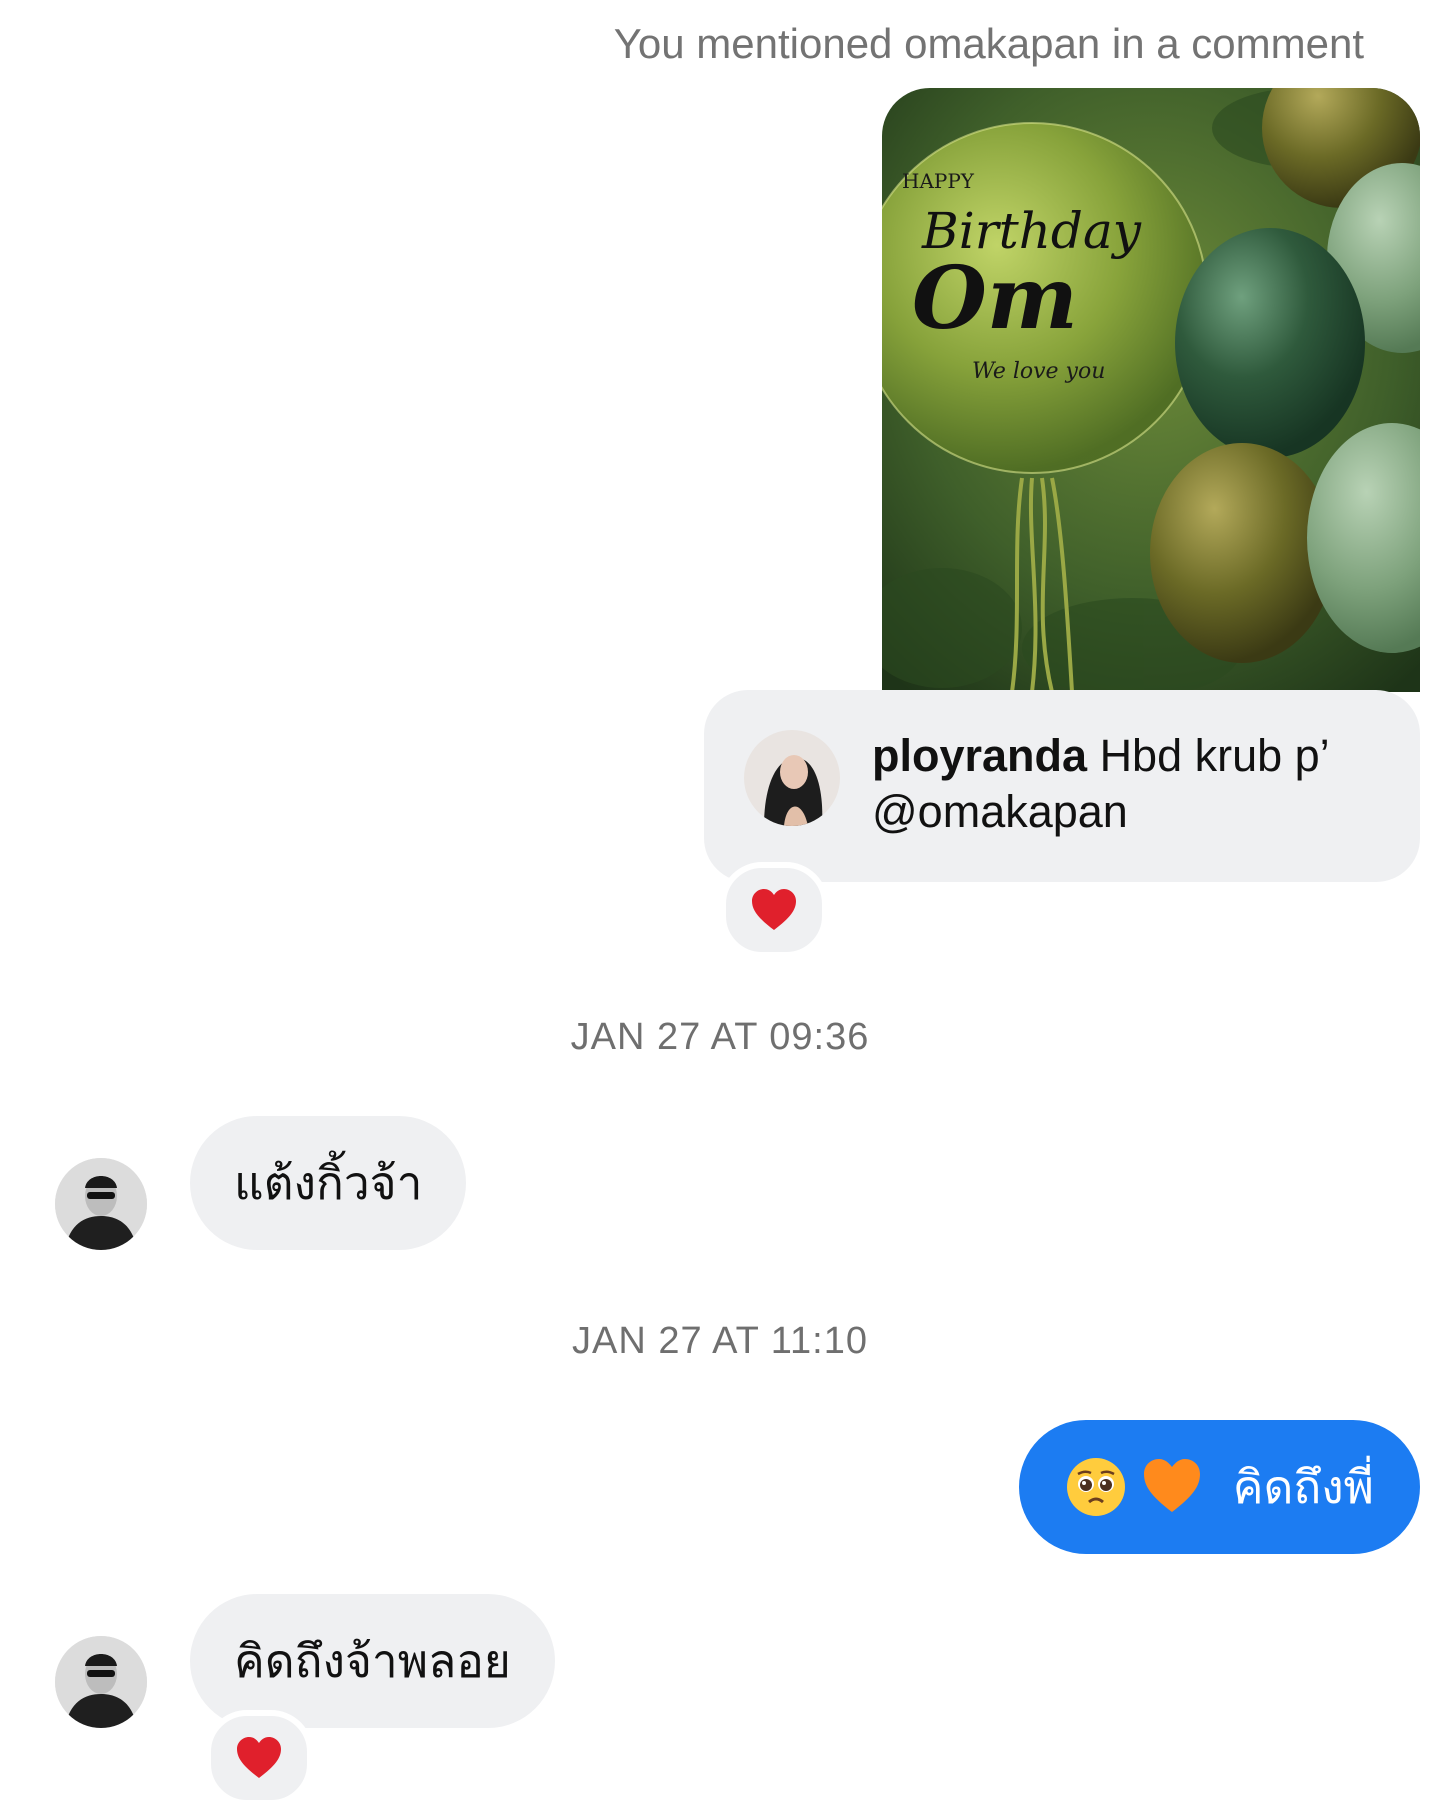 The height and width of the screenshot is (1806, 1440). Describe the element at coordinates (938, 181) in the screenshot. I see `image-text-happy: HAPPY` at that location.